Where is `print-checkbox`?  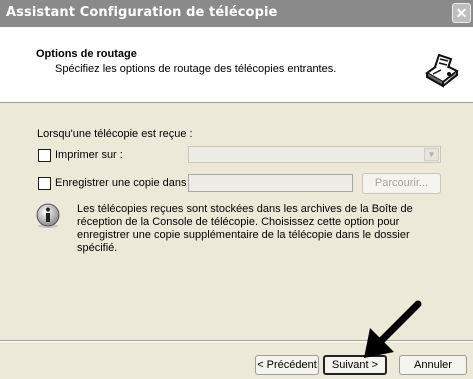
print-checkbox is located at coordinates (44, 155).